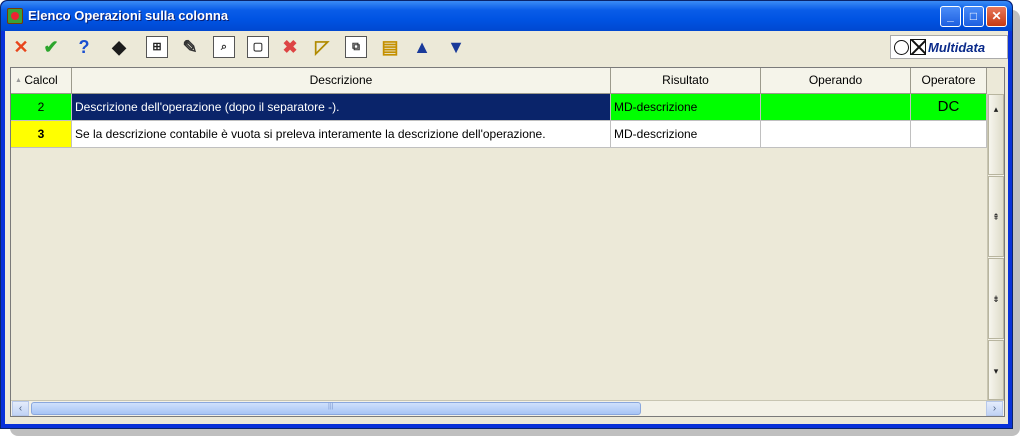 This screenshot has height=440, width=1024. Describe the element at coordinates (258, 47) in the screenshot. I see `new-icon: ▢` at that location.